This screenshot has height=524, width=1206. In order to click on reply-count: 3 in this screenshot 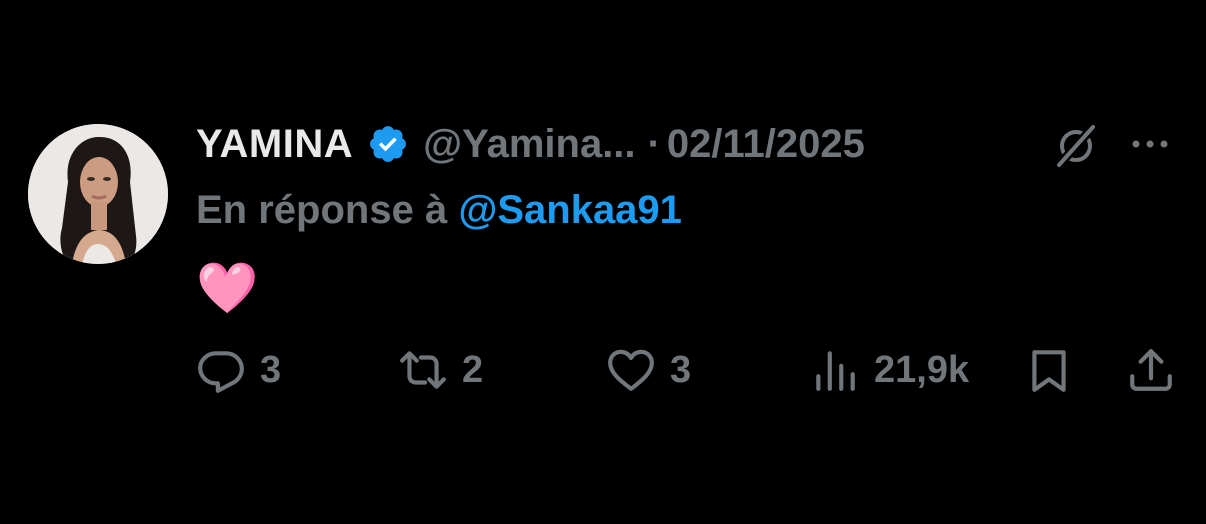, I will do `click(271, 369)`.